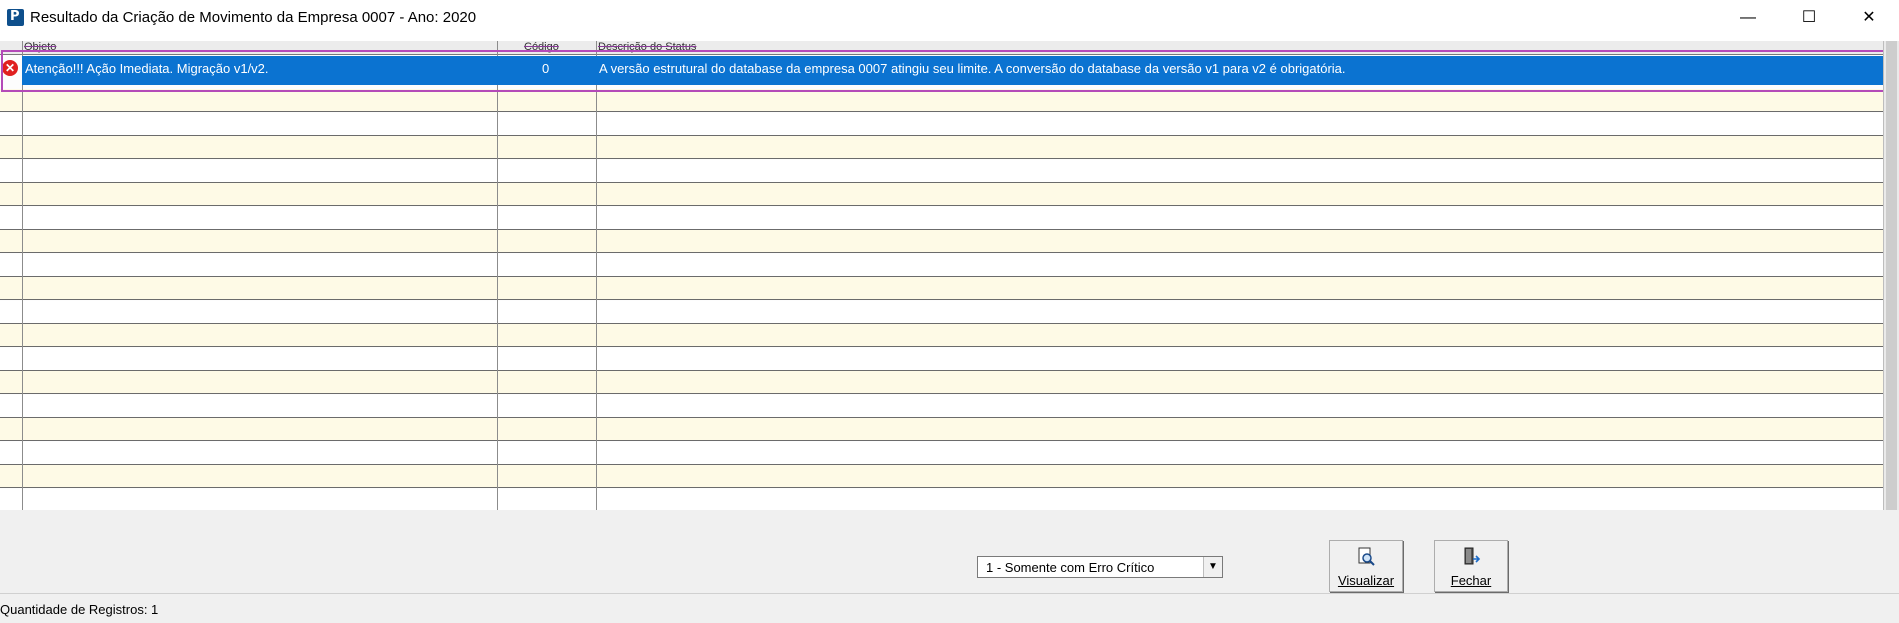  I want to click on record-count: Quantidade de Registros: 1, so click(79, 609).